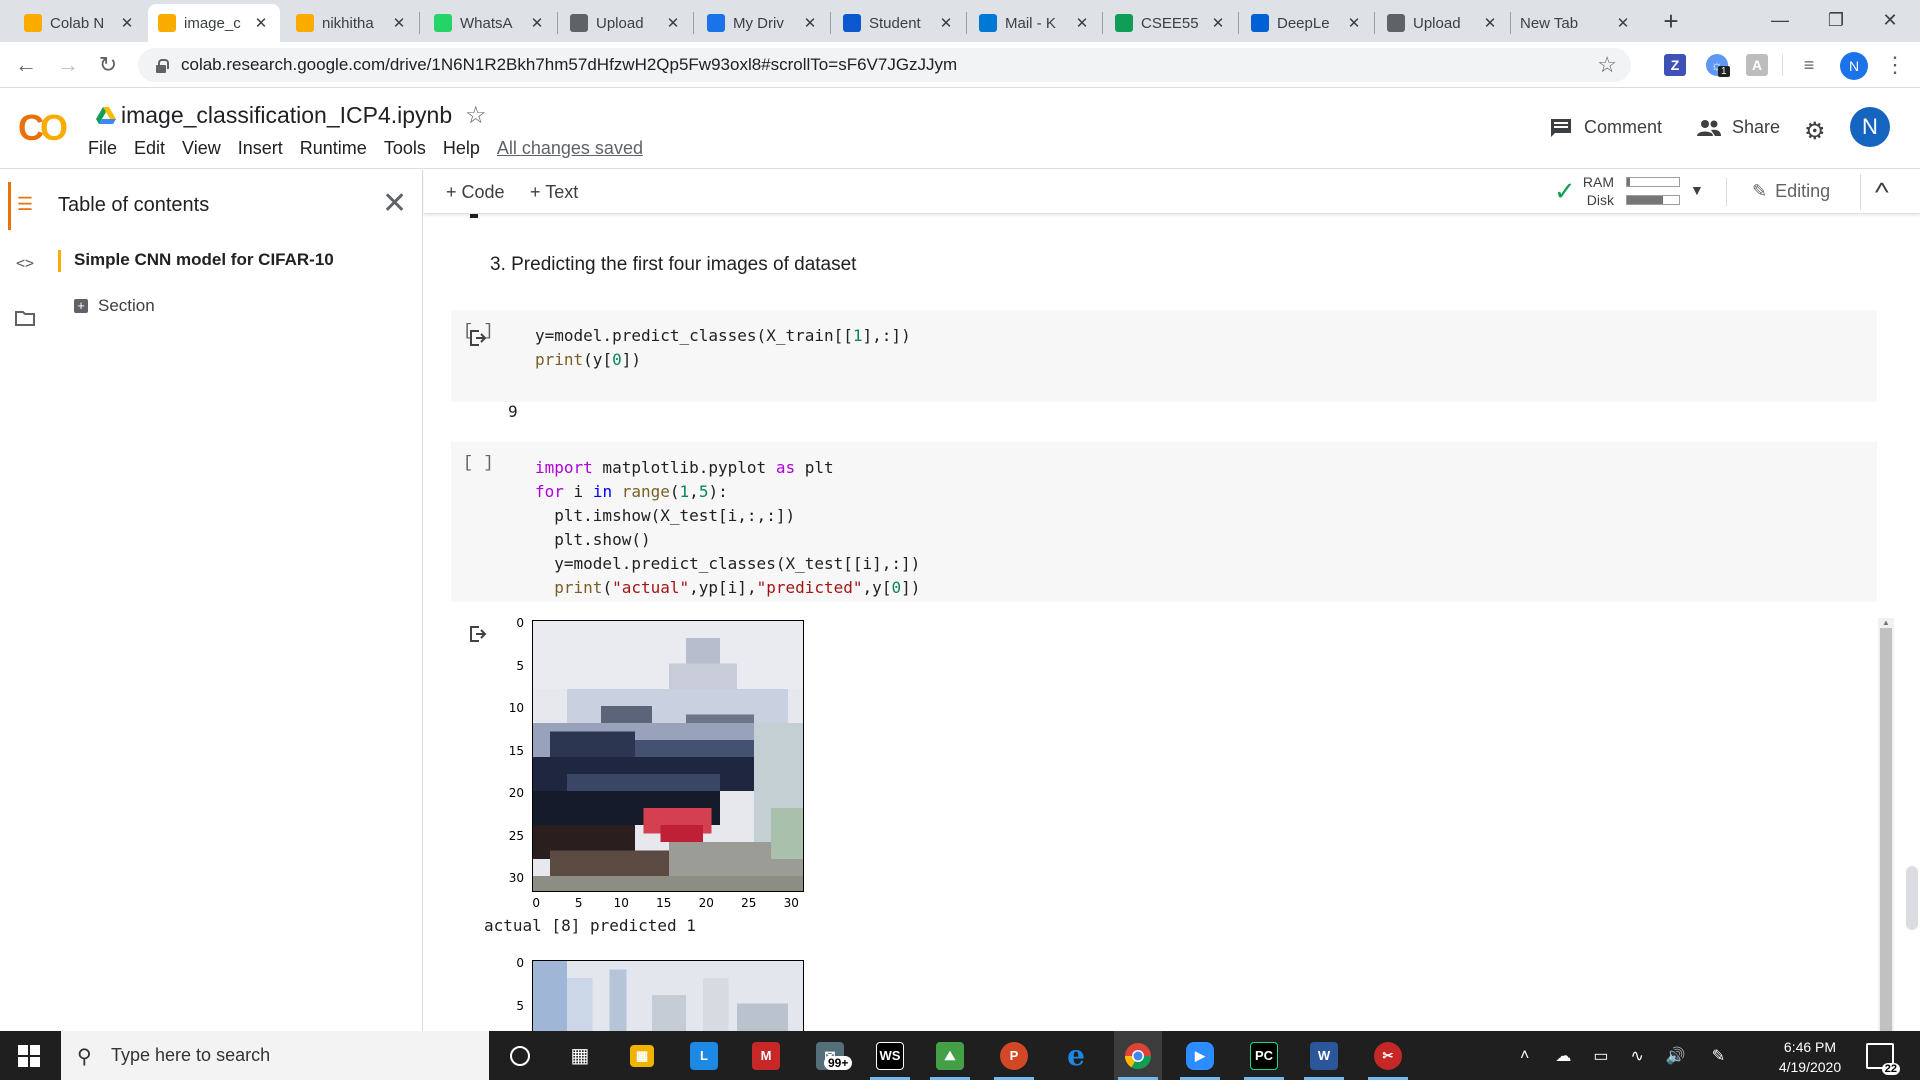 This screenshot has width=1920, height=1080. I want to click on mcafee-icon: M, so click(766, 1055).